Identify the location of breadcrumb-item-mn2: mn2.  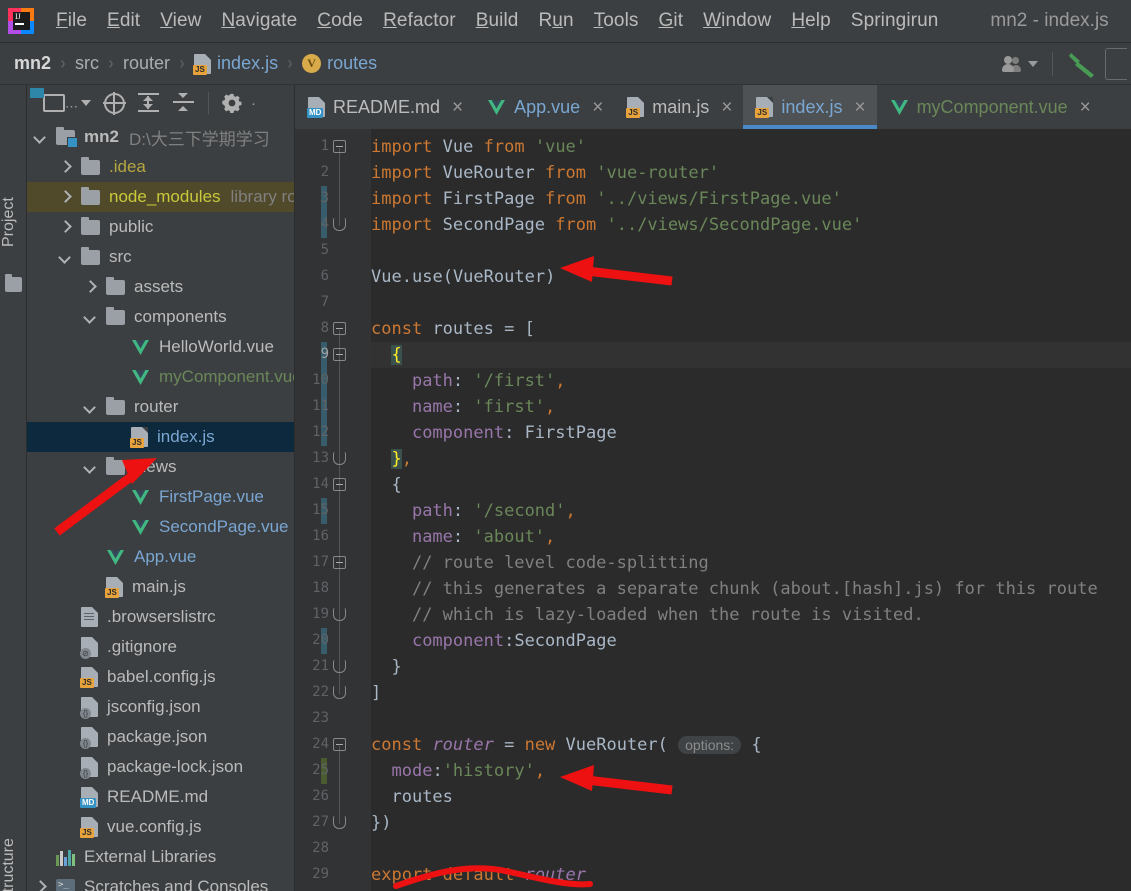
(32, 63).